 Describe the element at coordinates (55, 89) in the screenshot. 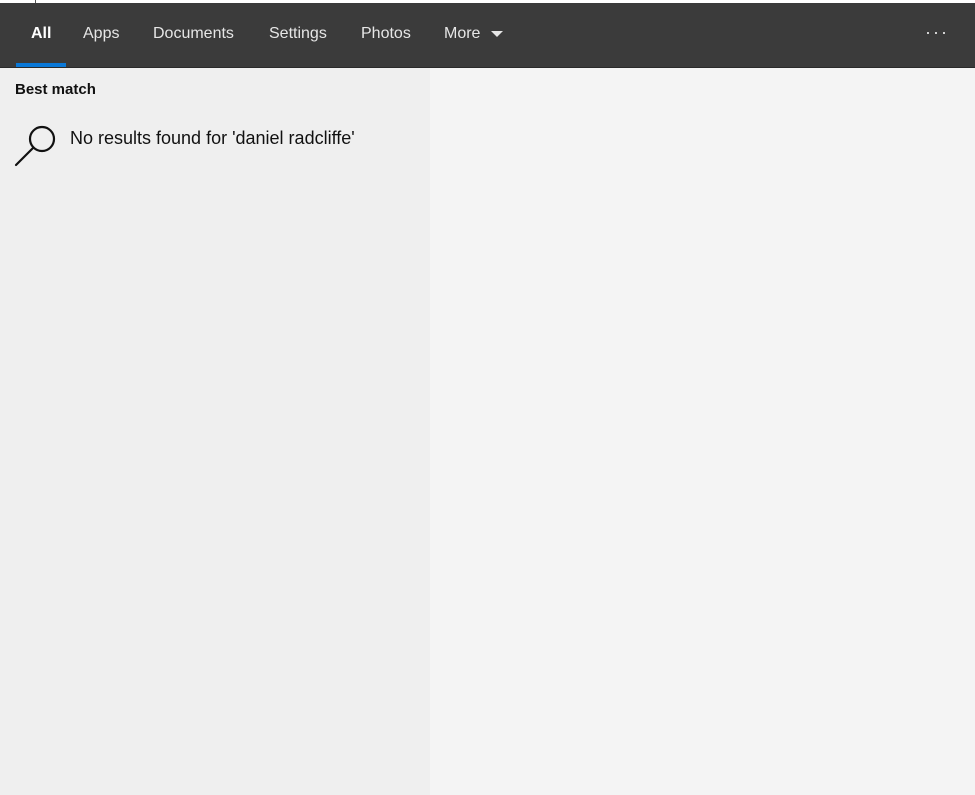

I see `best-match-heading: Best match` at that location.